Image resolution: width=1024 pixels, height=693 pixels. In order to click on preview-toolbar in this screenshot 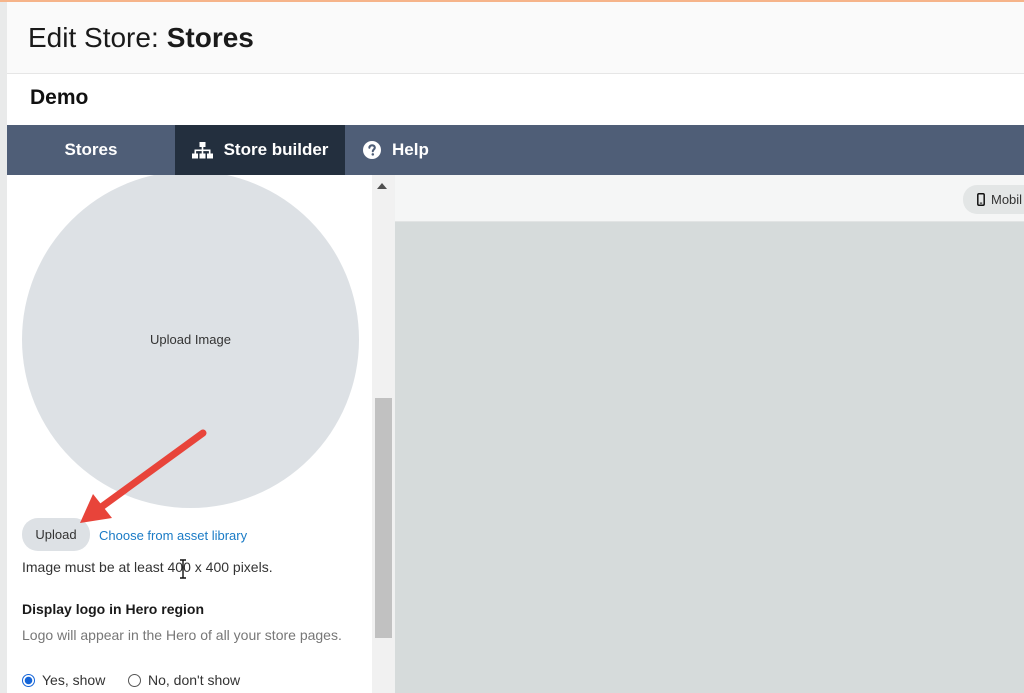, I will do `click(709, 198)`.